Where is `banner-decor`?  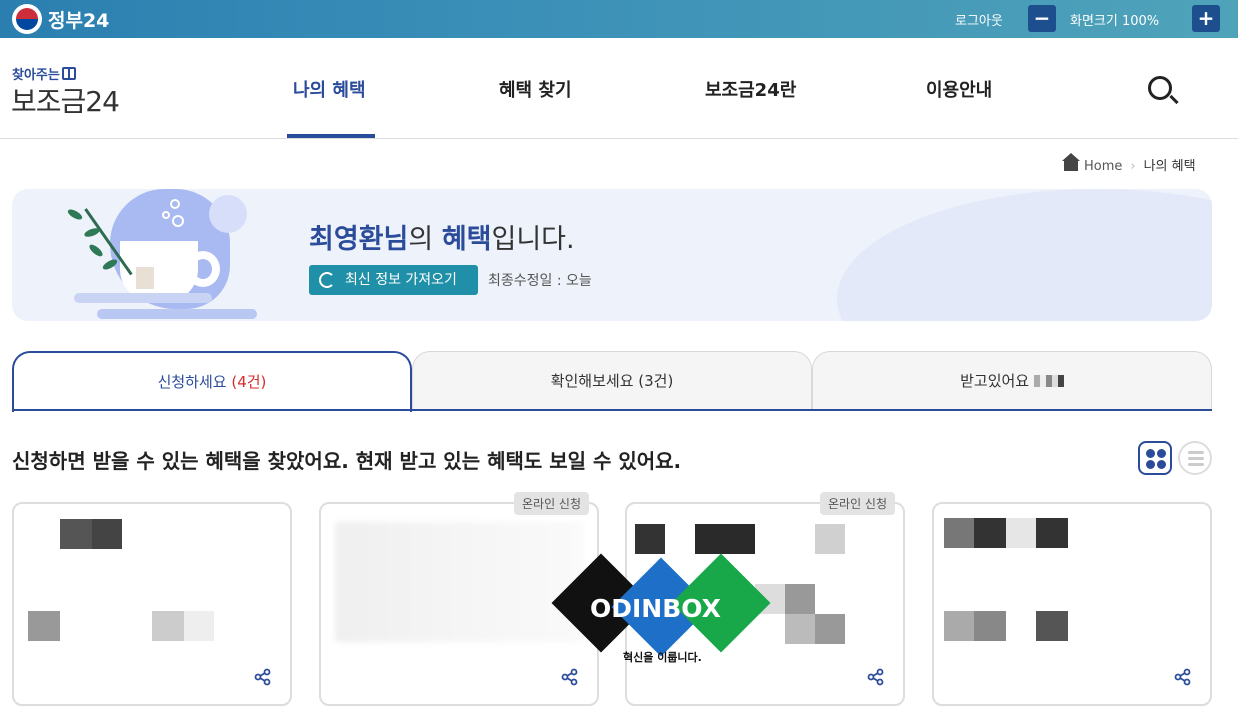
banner-decor is located at coordinates (1024, 255).